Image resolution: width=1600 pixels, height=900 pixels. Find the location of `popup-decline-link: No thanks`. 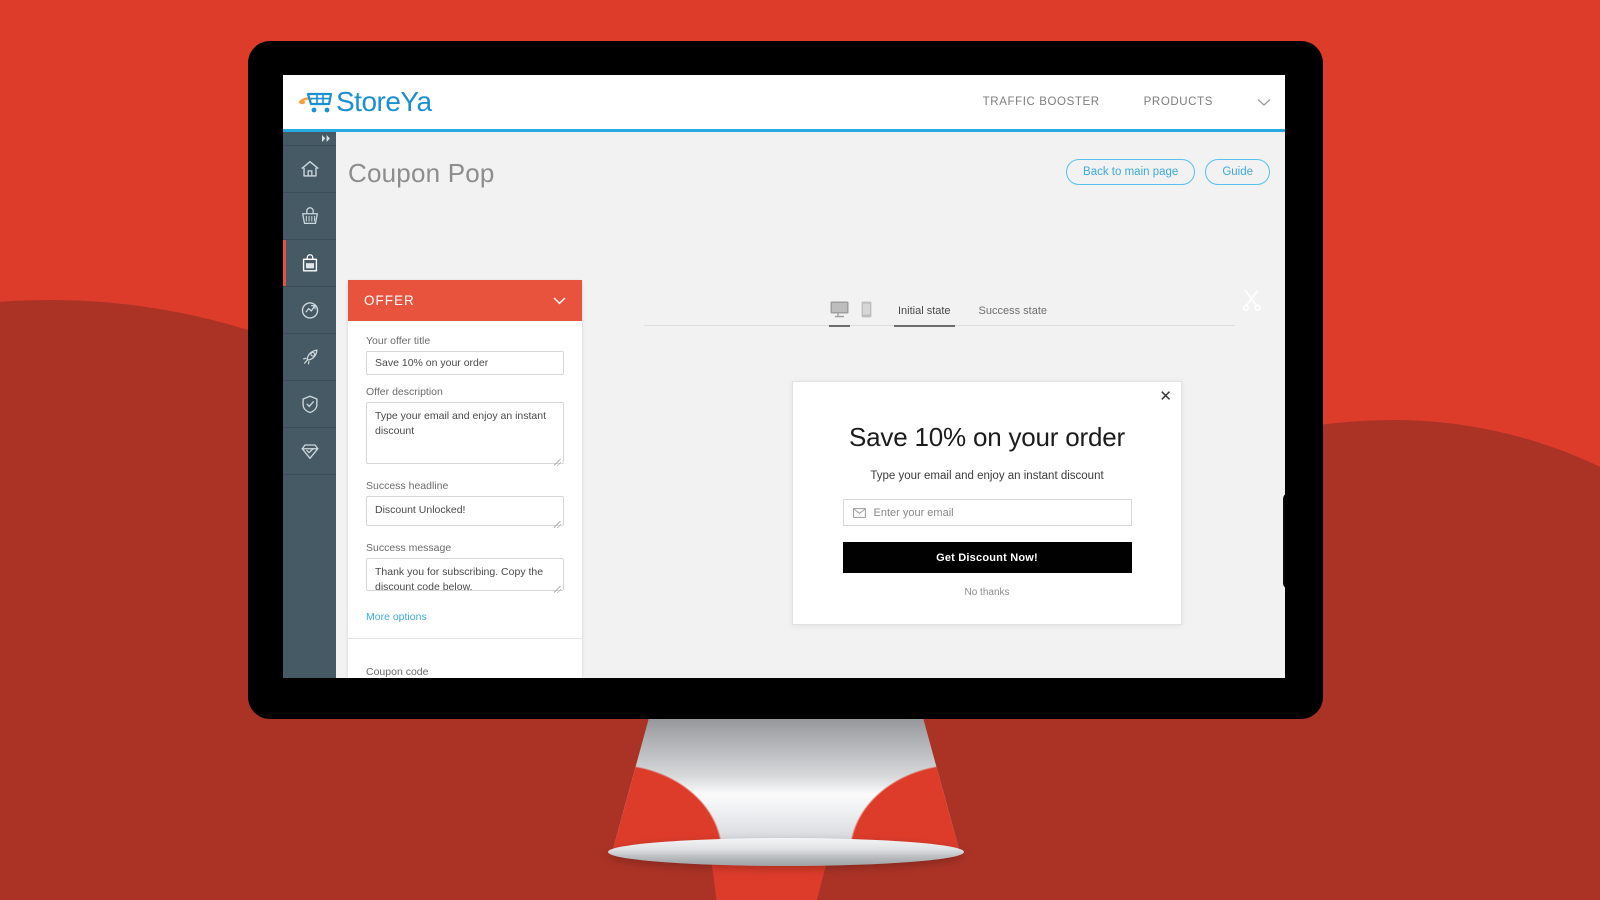

popup-decline-link: No thanks is located at coordinates (987, 592).